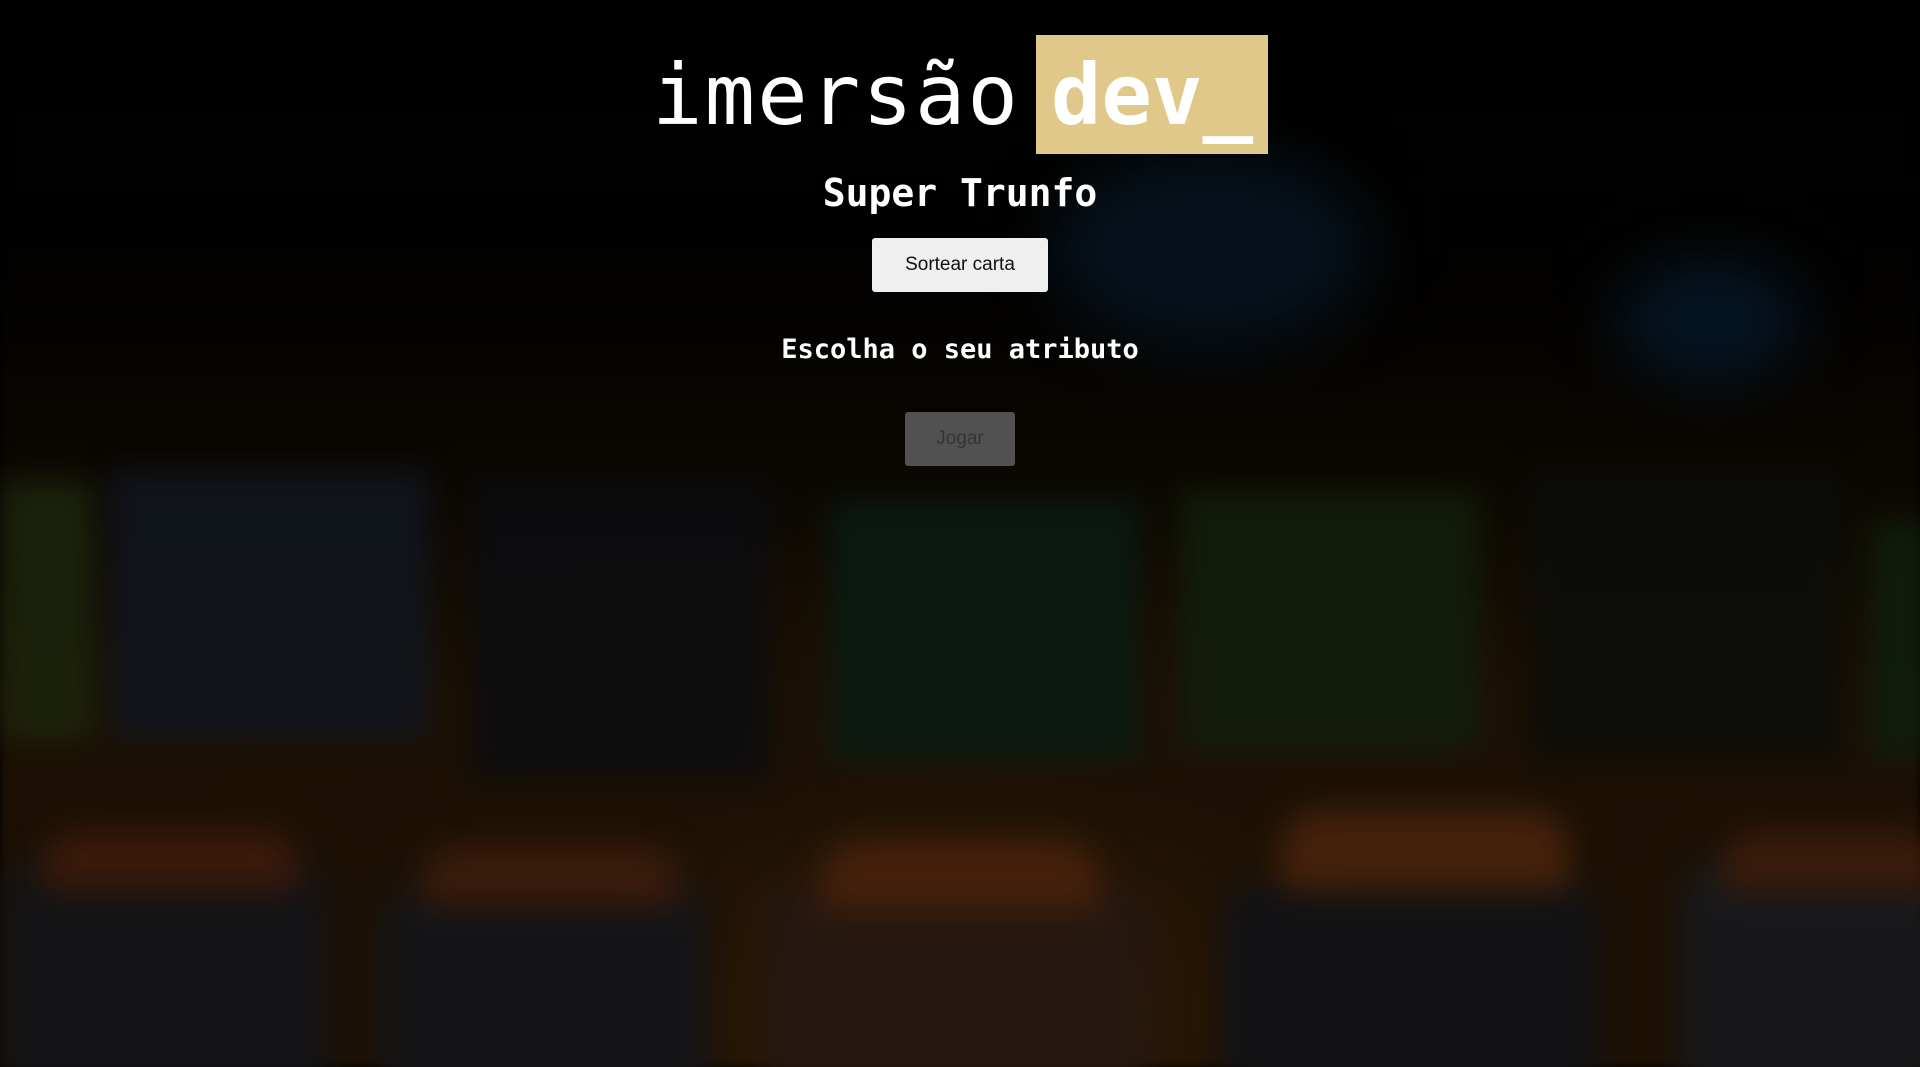 The width and height of the screenshot is (1920, 1067). I want to click on play-button: Jogar, so click(960, 439).